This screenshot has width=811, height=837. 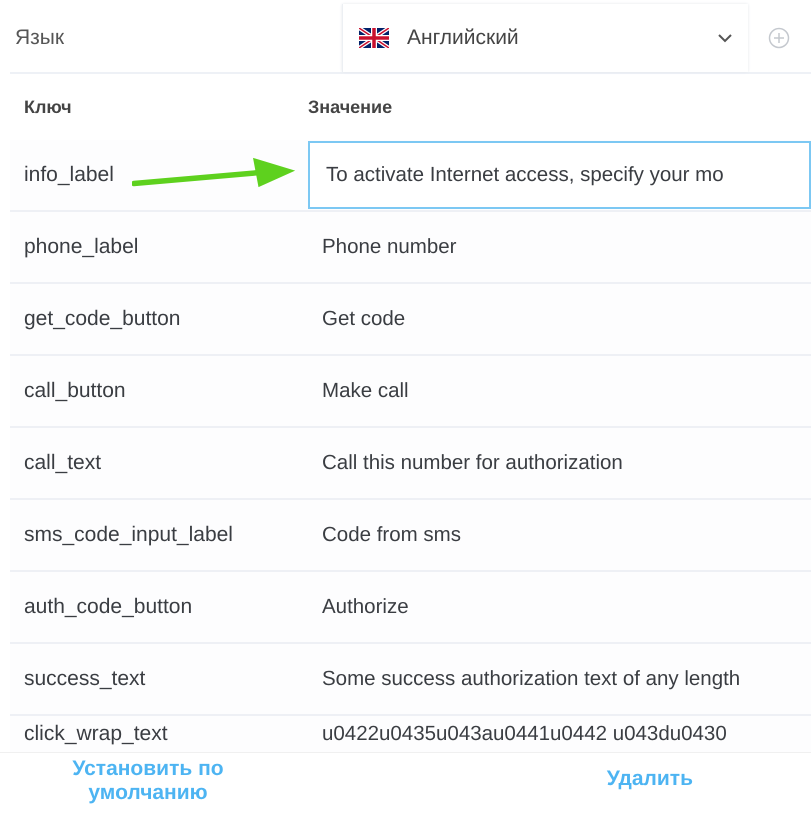 What do you see at coordinates (374, 38) in the screenshot?
I see `flag-icon` at bounding box center [374, 38].